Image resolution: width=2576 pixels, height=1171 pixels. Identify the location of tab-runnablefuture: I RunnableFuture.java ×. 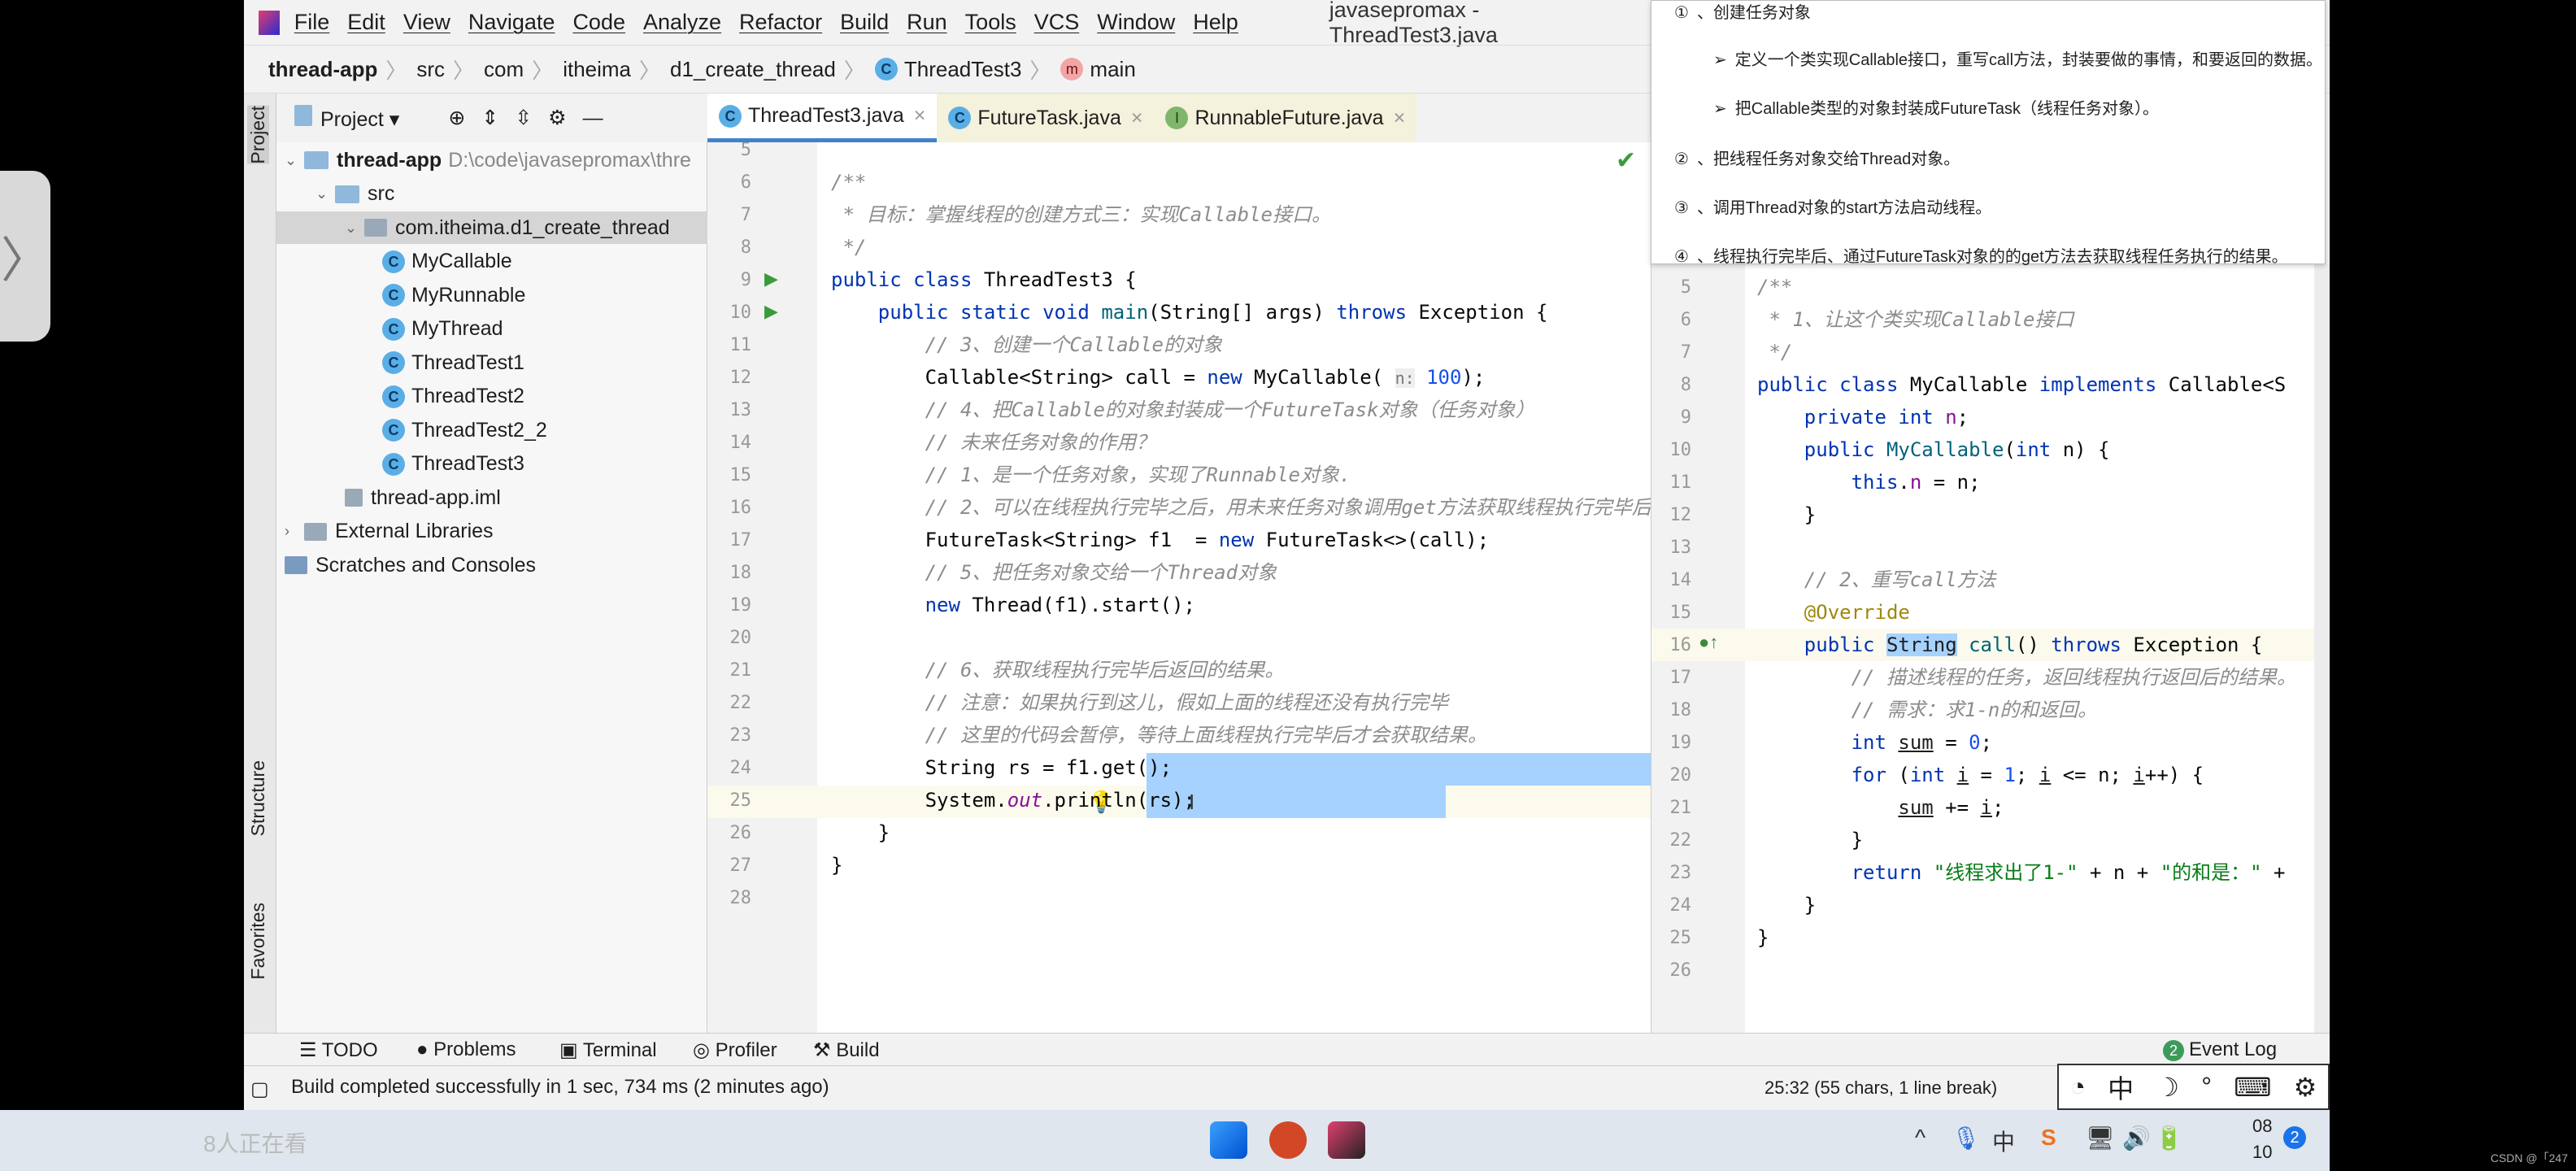
(1285, 118).